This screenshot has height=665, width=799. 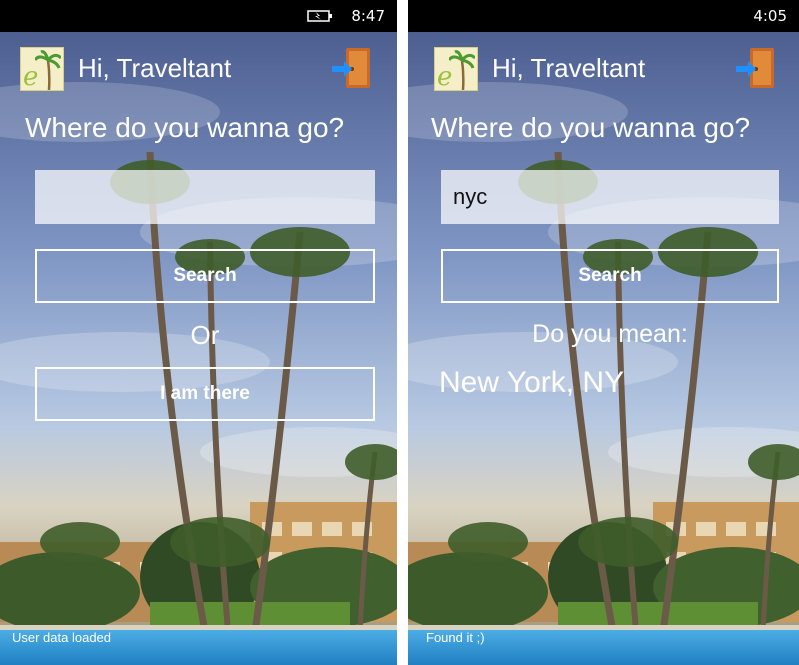 What do you see at coordinates (610, 334) in the screenshot?
I see `did-you-mean-label: Do you mean:` at bounding box center [610, 334].